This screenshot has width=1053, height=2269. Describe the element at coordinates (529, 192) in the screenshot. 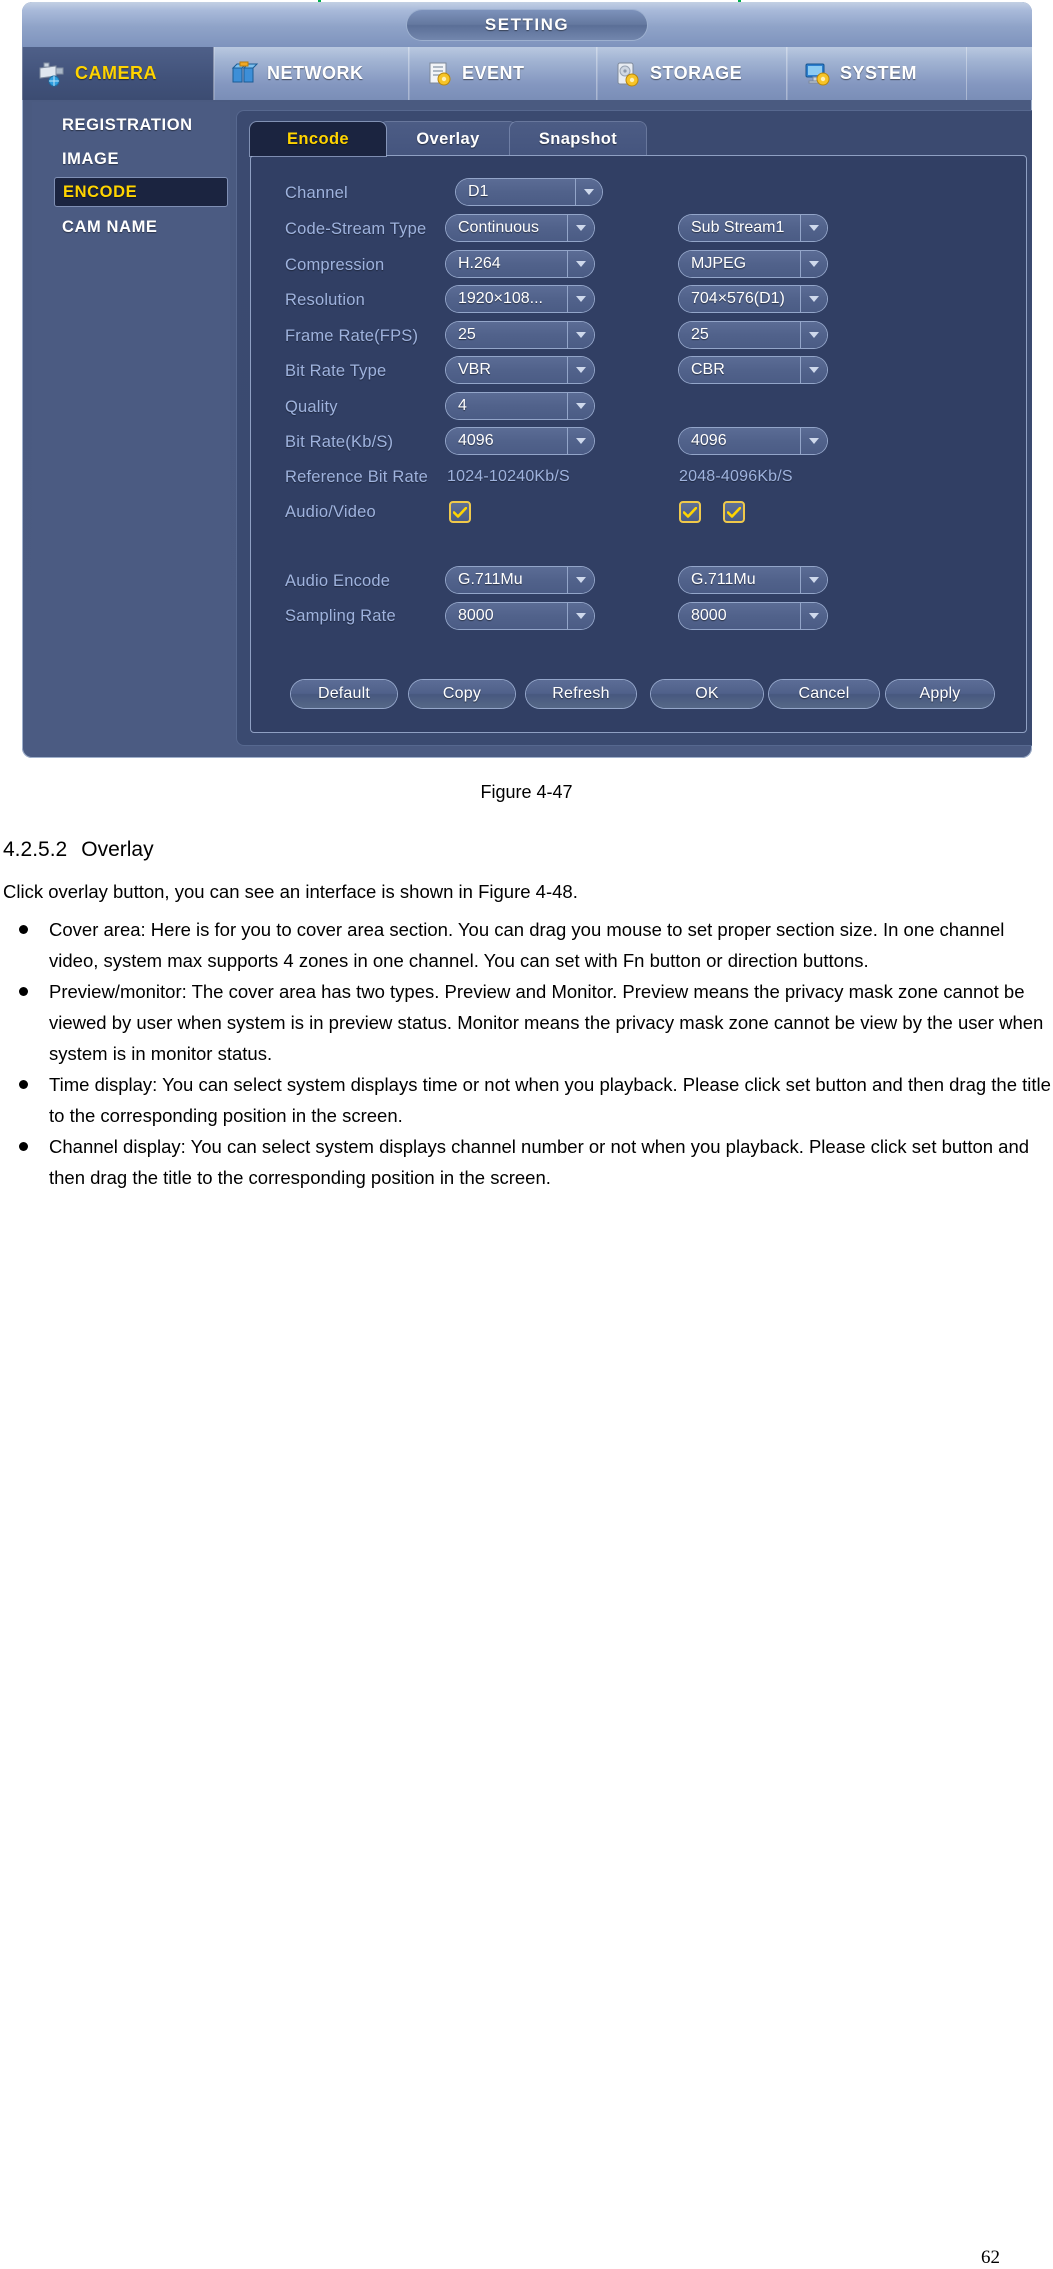

I see `channel-dropdown: D1` at that location.